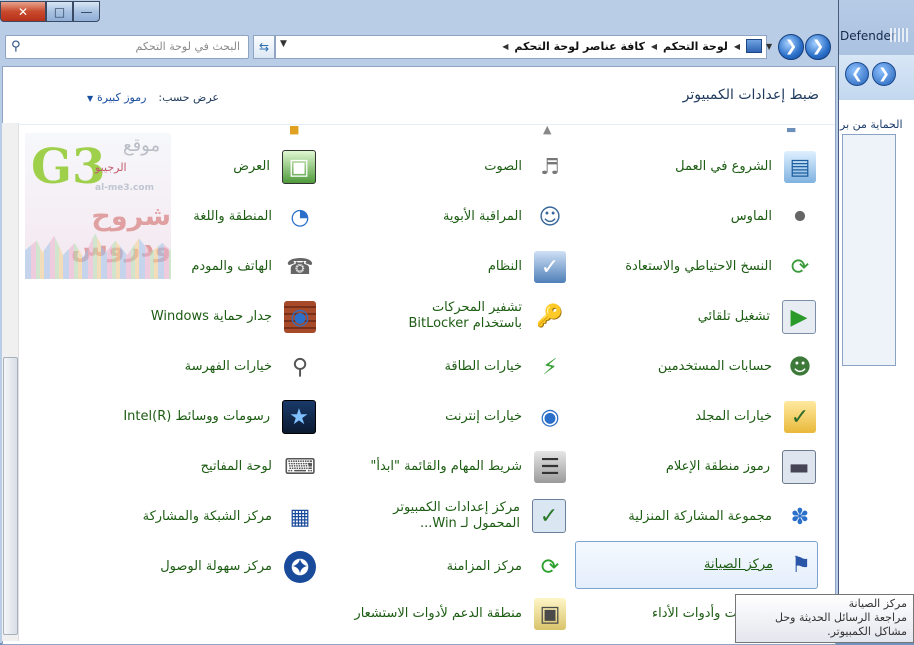 This screenshot has width=914, height=645. Describe the element at coordinates (550, 567) in the screenshot. I see `sync-center-icon: ⟳` at that location.